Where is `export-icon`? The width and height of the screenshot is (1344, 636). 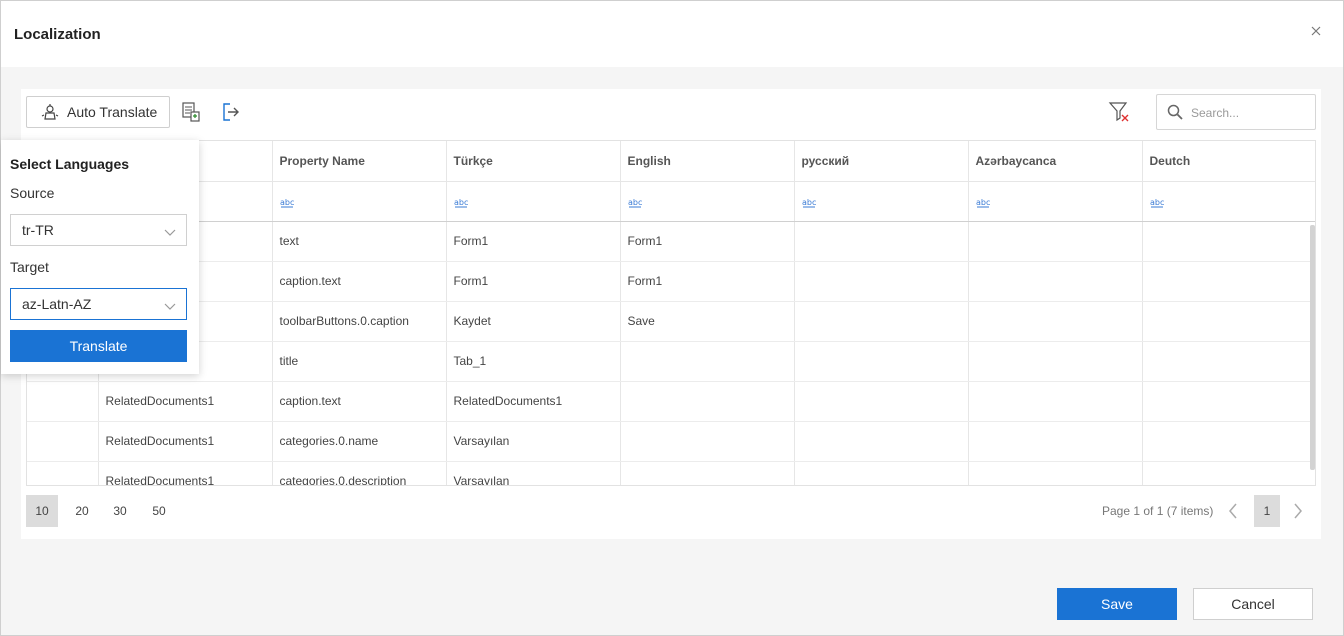 export-icon is located at coordinates (231, 112).